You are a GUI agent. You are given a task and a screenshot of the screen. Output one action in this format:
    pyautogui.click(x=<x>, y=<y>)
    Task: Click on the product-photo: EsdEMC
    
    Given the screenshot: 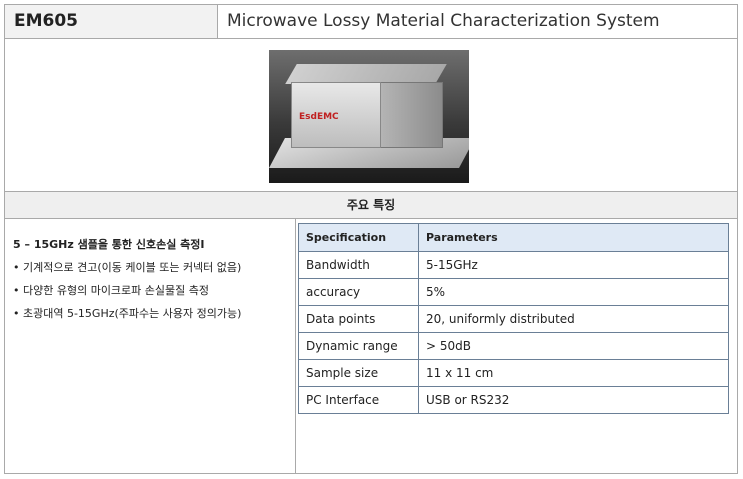 What is the action you would take?
    pyautogui.click(x=369, y=116)
    